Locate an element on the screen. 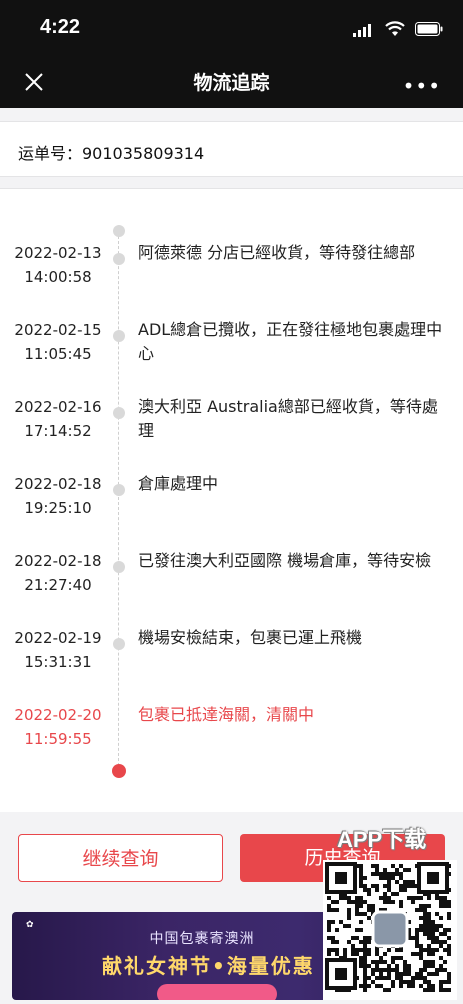 This screenshot has height=1004, width=463. entry-description: 已發往澳大利亞國際 機場倉庫，等待安檢 is located at coordinates (285, 560).